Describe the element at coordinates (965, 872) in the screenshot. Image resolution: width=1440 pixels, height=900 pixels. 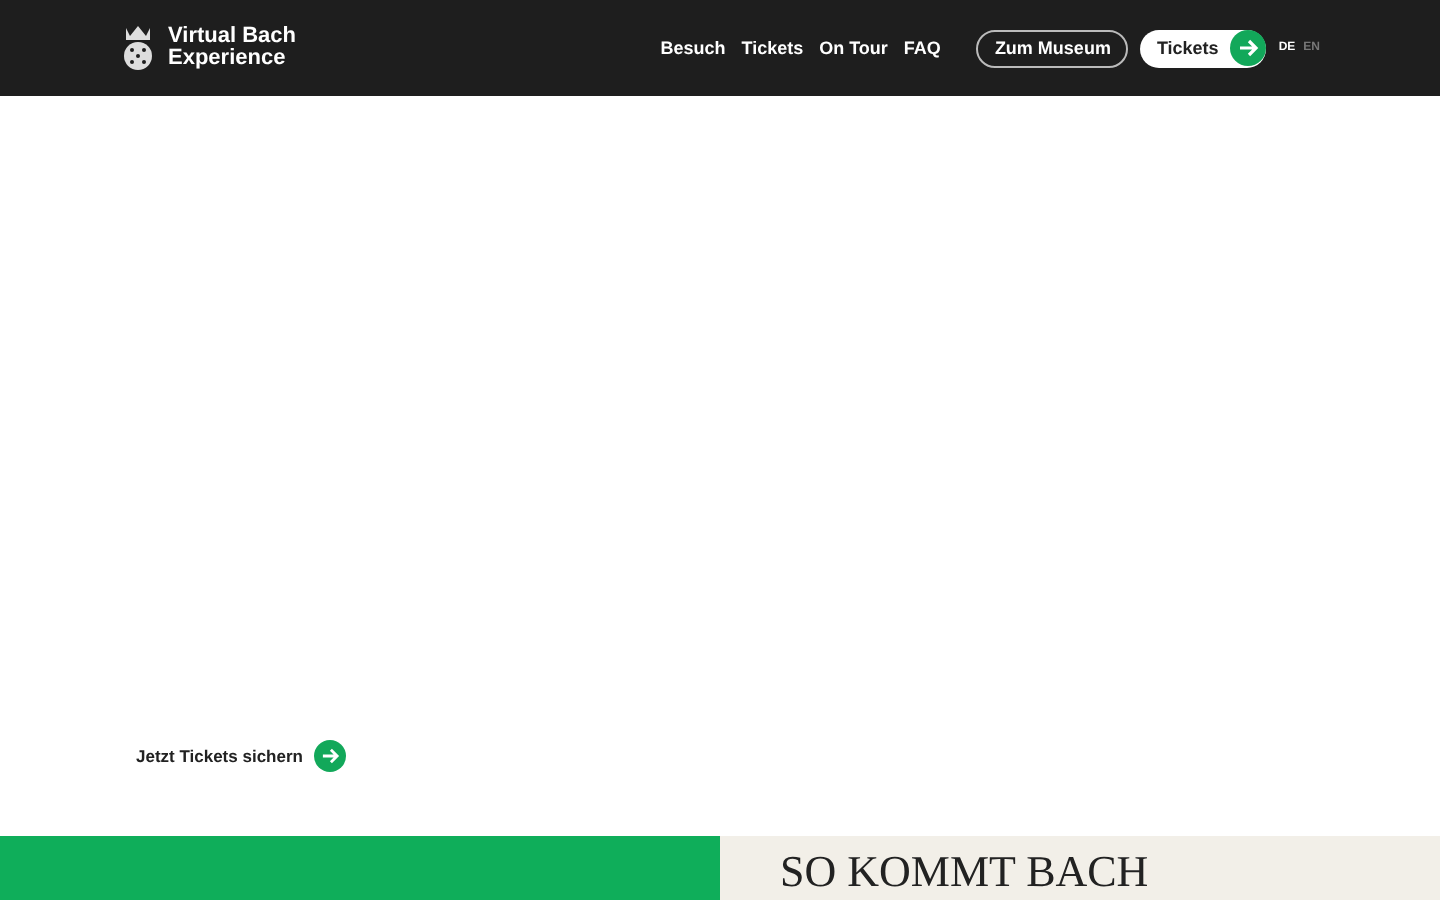
I see `section-heading: SO KOMMT BACH` at that location.